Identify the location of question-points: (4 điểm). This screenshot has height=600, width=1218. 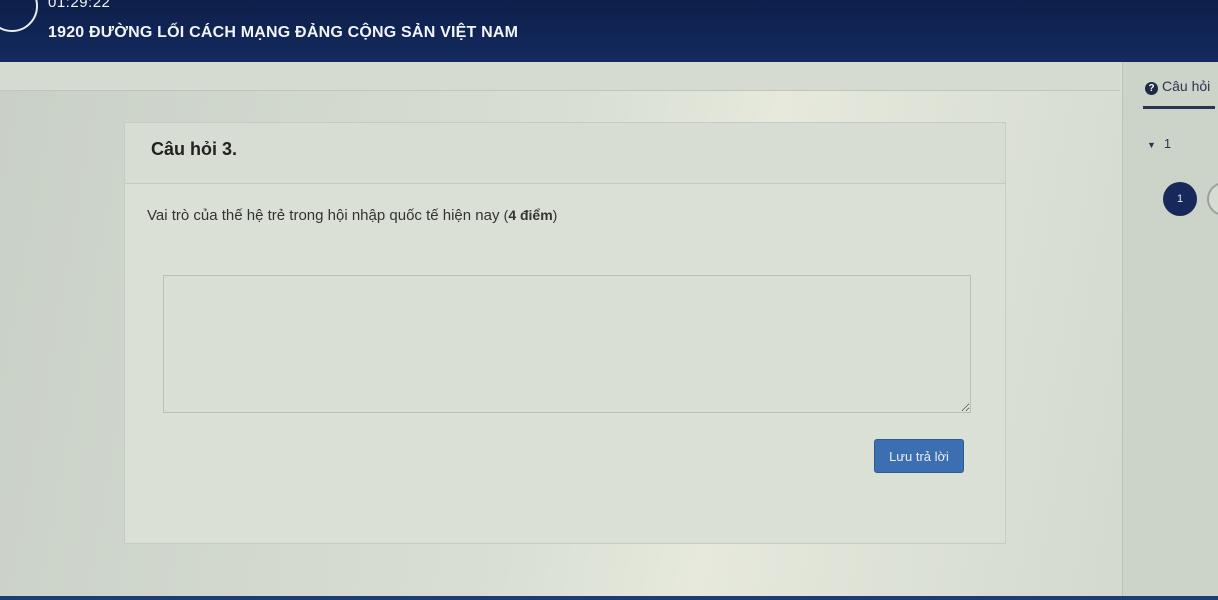
(530, 215).